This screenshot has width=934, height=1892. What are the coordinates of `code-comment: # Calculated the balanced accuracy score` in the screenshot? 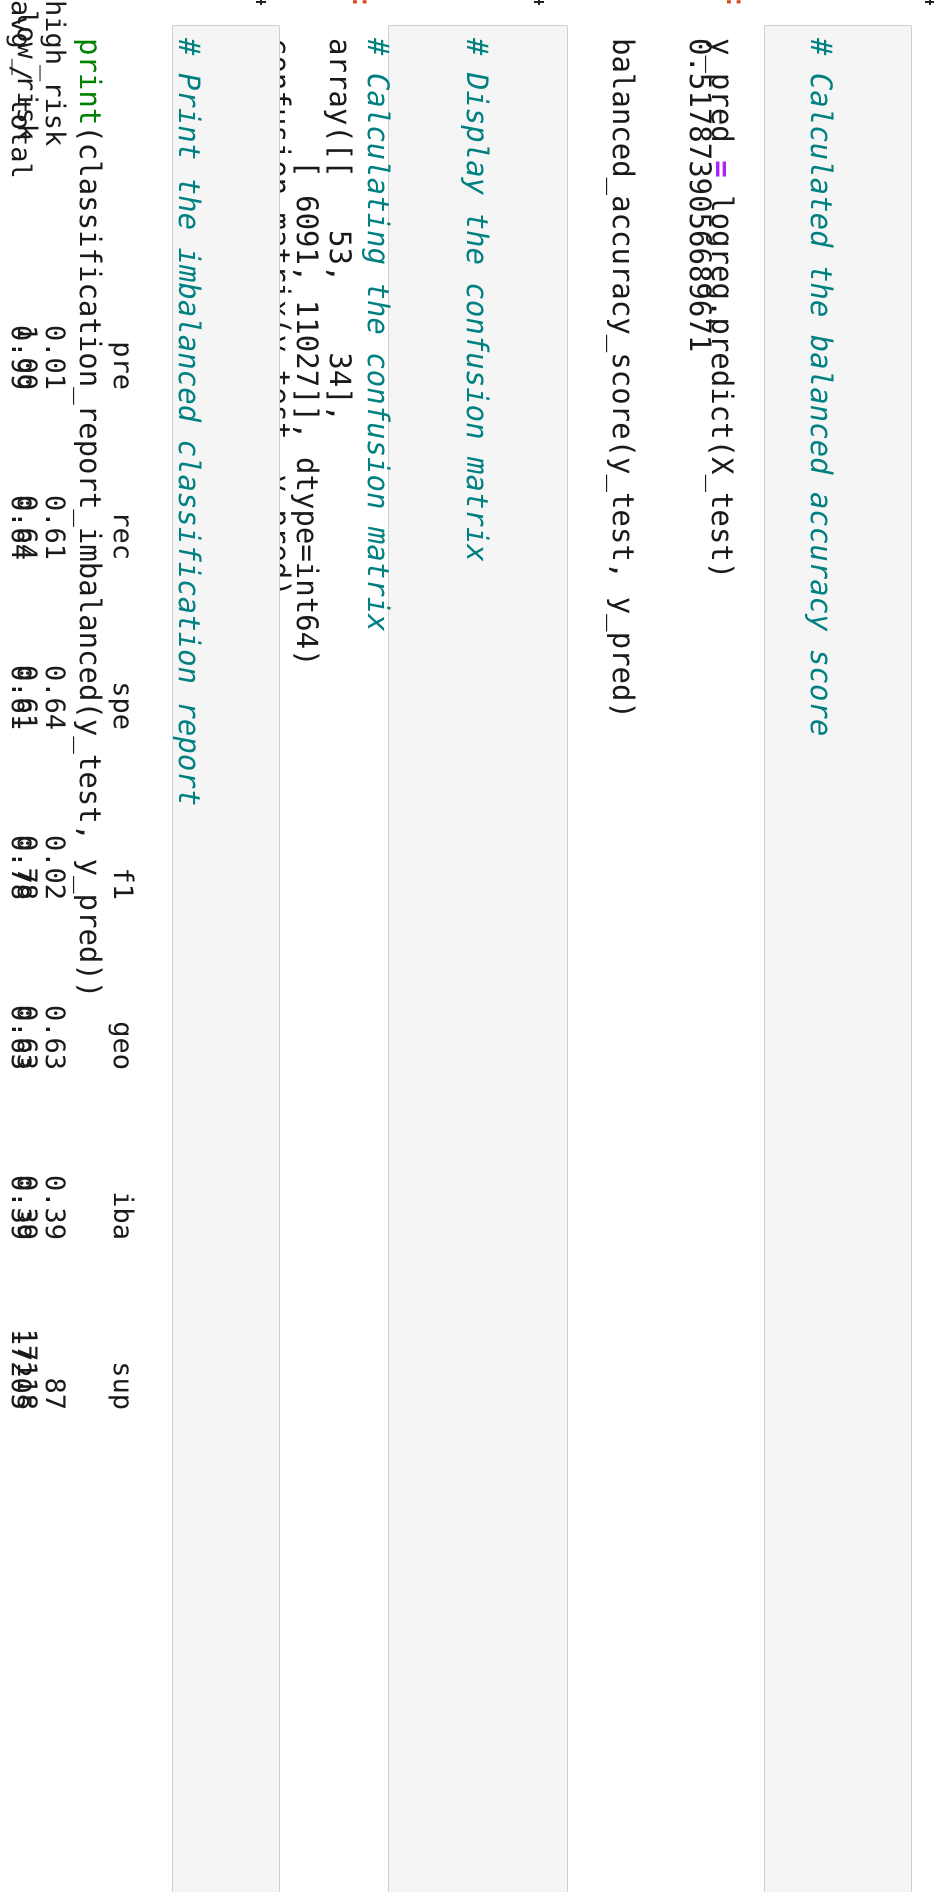 It's located at (821, 387).